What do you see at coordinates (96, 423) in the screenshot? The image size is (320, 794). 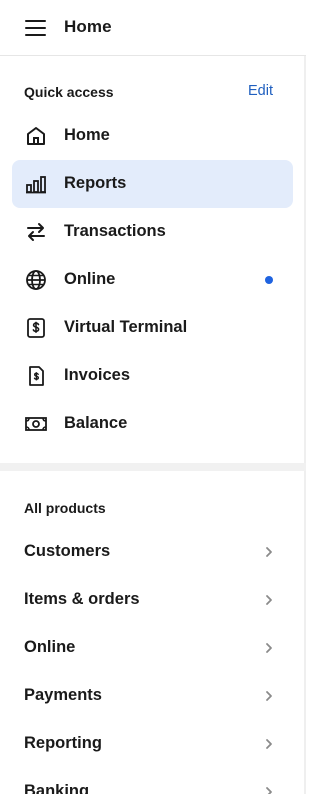 I see `quick-access-item-label: Balance` at bounding box center [96, 423].